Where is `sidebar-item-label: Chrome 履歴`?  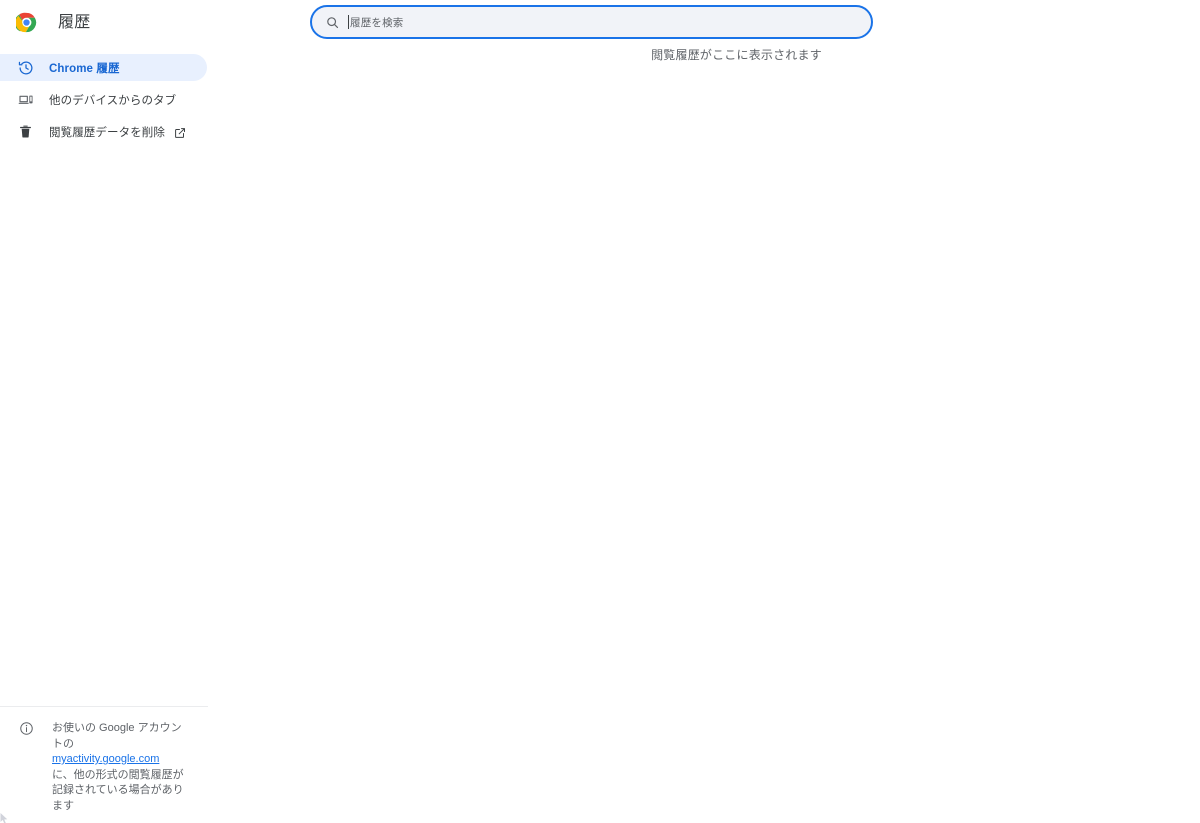 sidebar-item-label: Chrome 履歴 is located at coordinates (84, 68).